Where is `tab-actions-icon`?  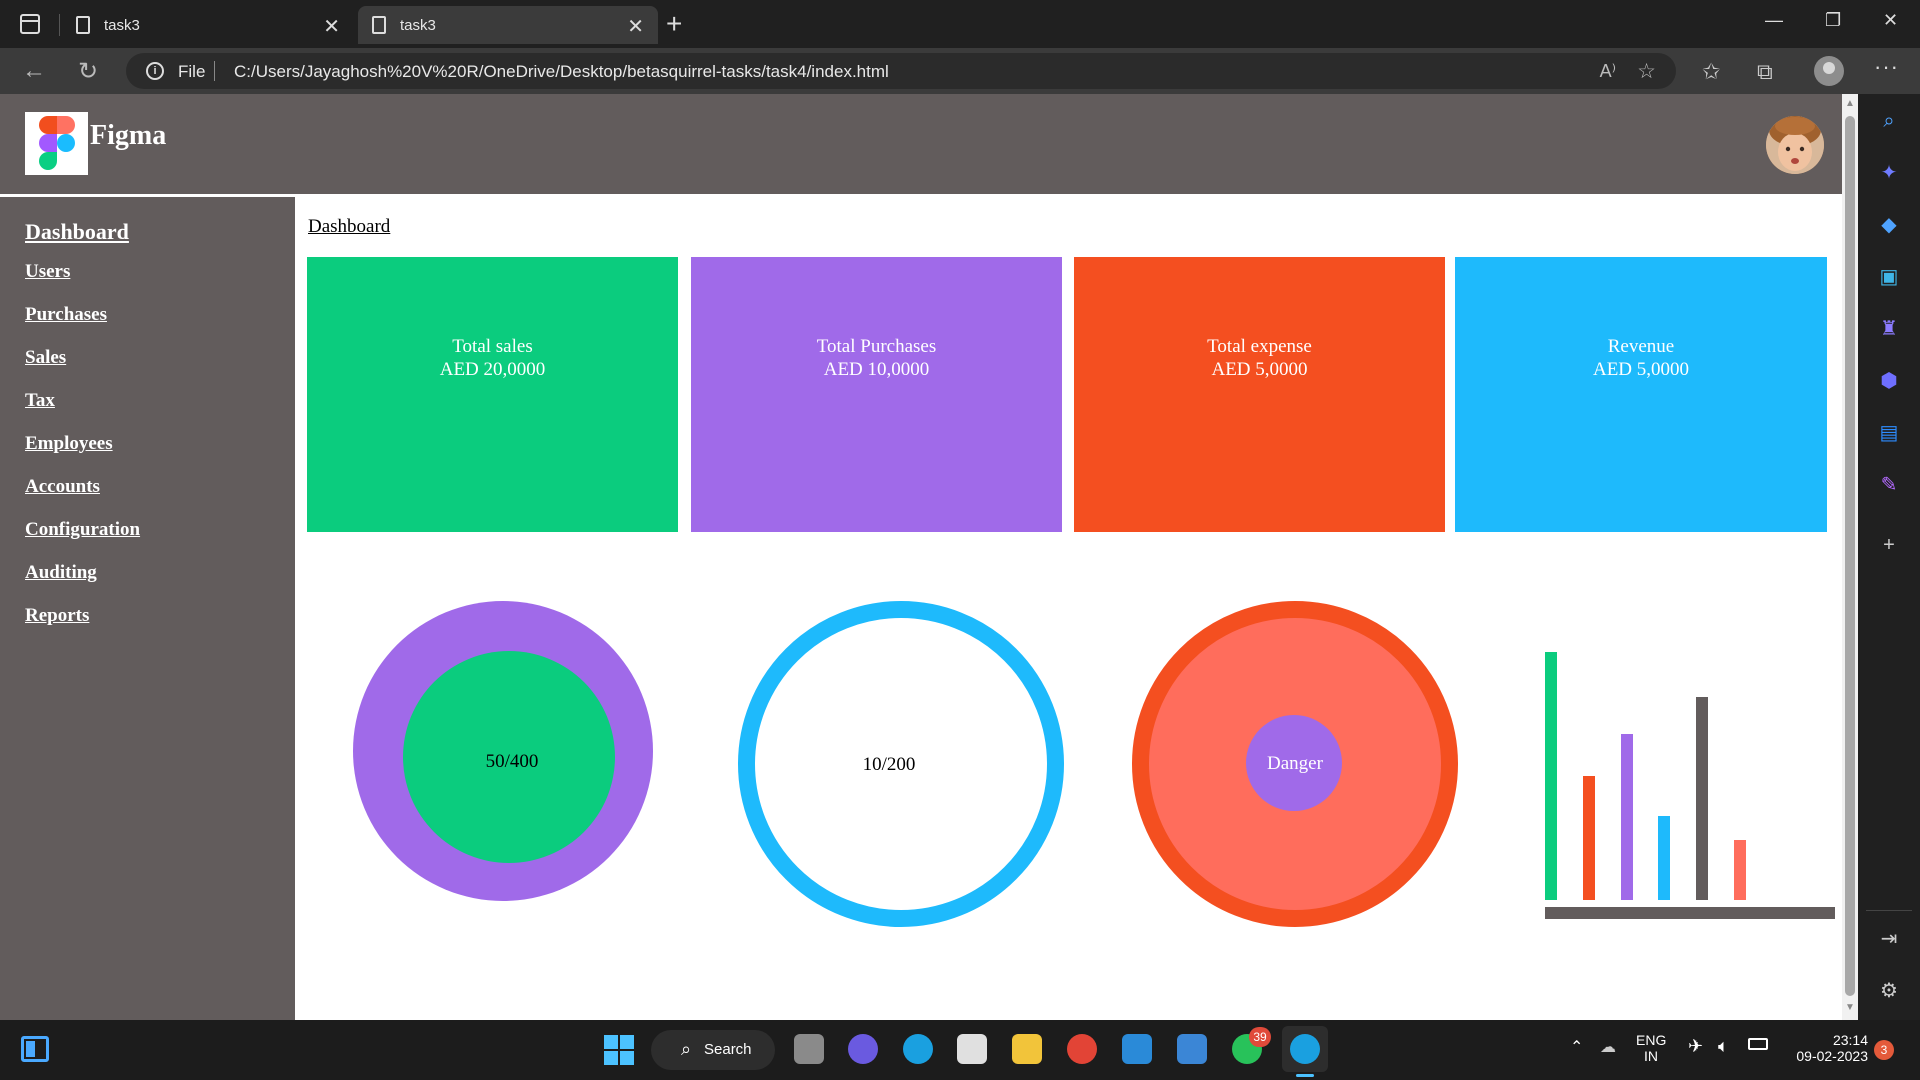
tab-actions-icon is located at coordinates (30, 24).